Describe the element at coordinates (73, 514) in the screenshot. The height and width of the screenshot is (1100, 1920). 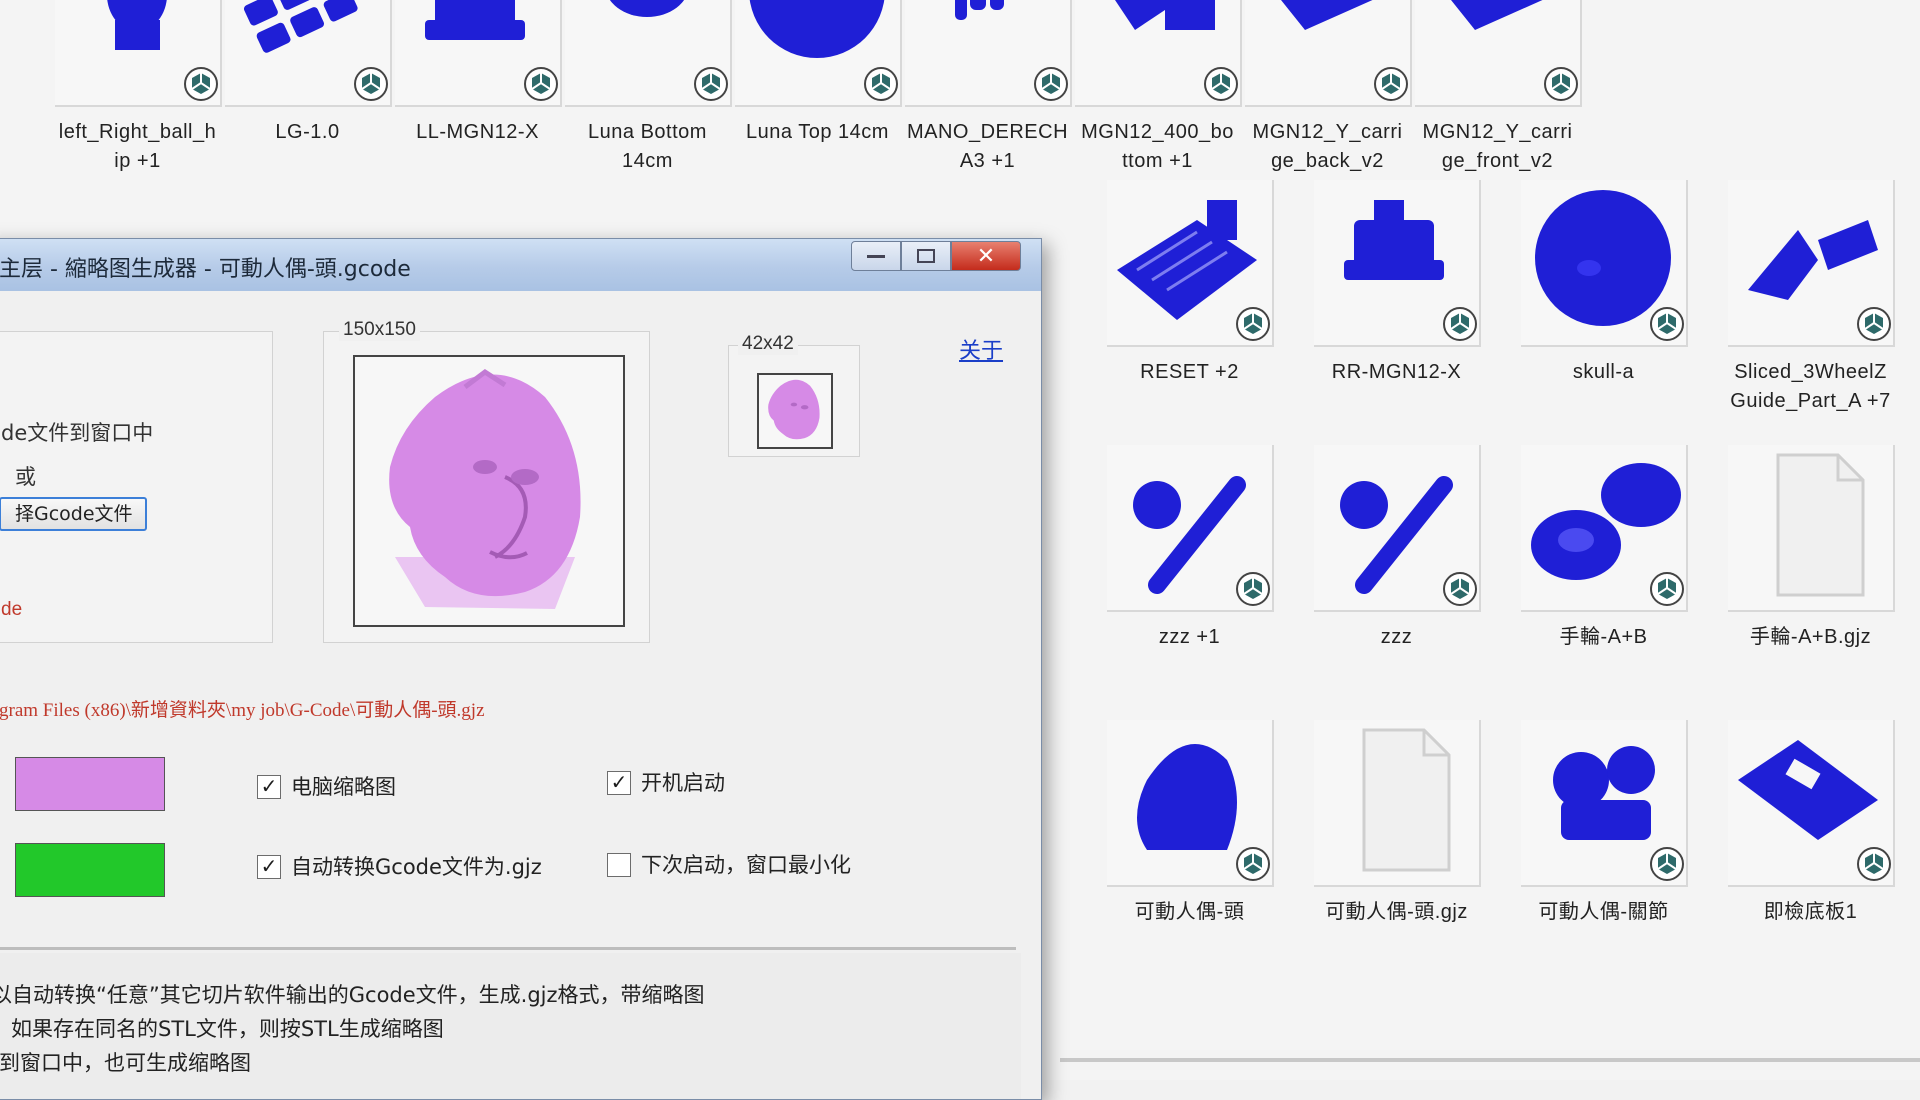
I see `select-gcode-button: 择Gcode文件` at that location.